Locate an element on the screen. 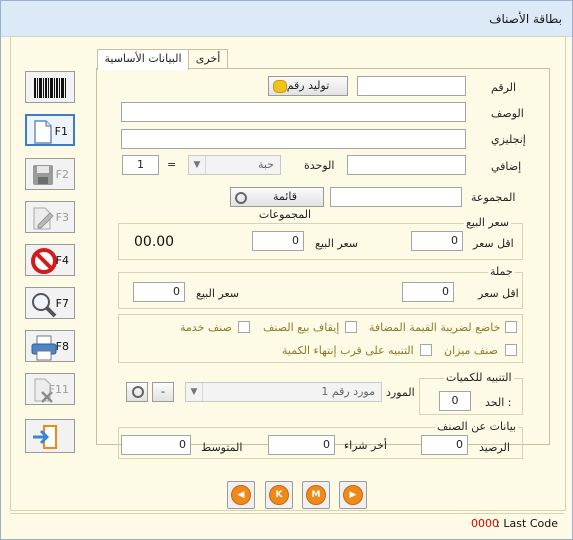 The height and width of the screenshot is (540, 573). quantity-limit-label: الحد : is located at coordinates (498, 402).